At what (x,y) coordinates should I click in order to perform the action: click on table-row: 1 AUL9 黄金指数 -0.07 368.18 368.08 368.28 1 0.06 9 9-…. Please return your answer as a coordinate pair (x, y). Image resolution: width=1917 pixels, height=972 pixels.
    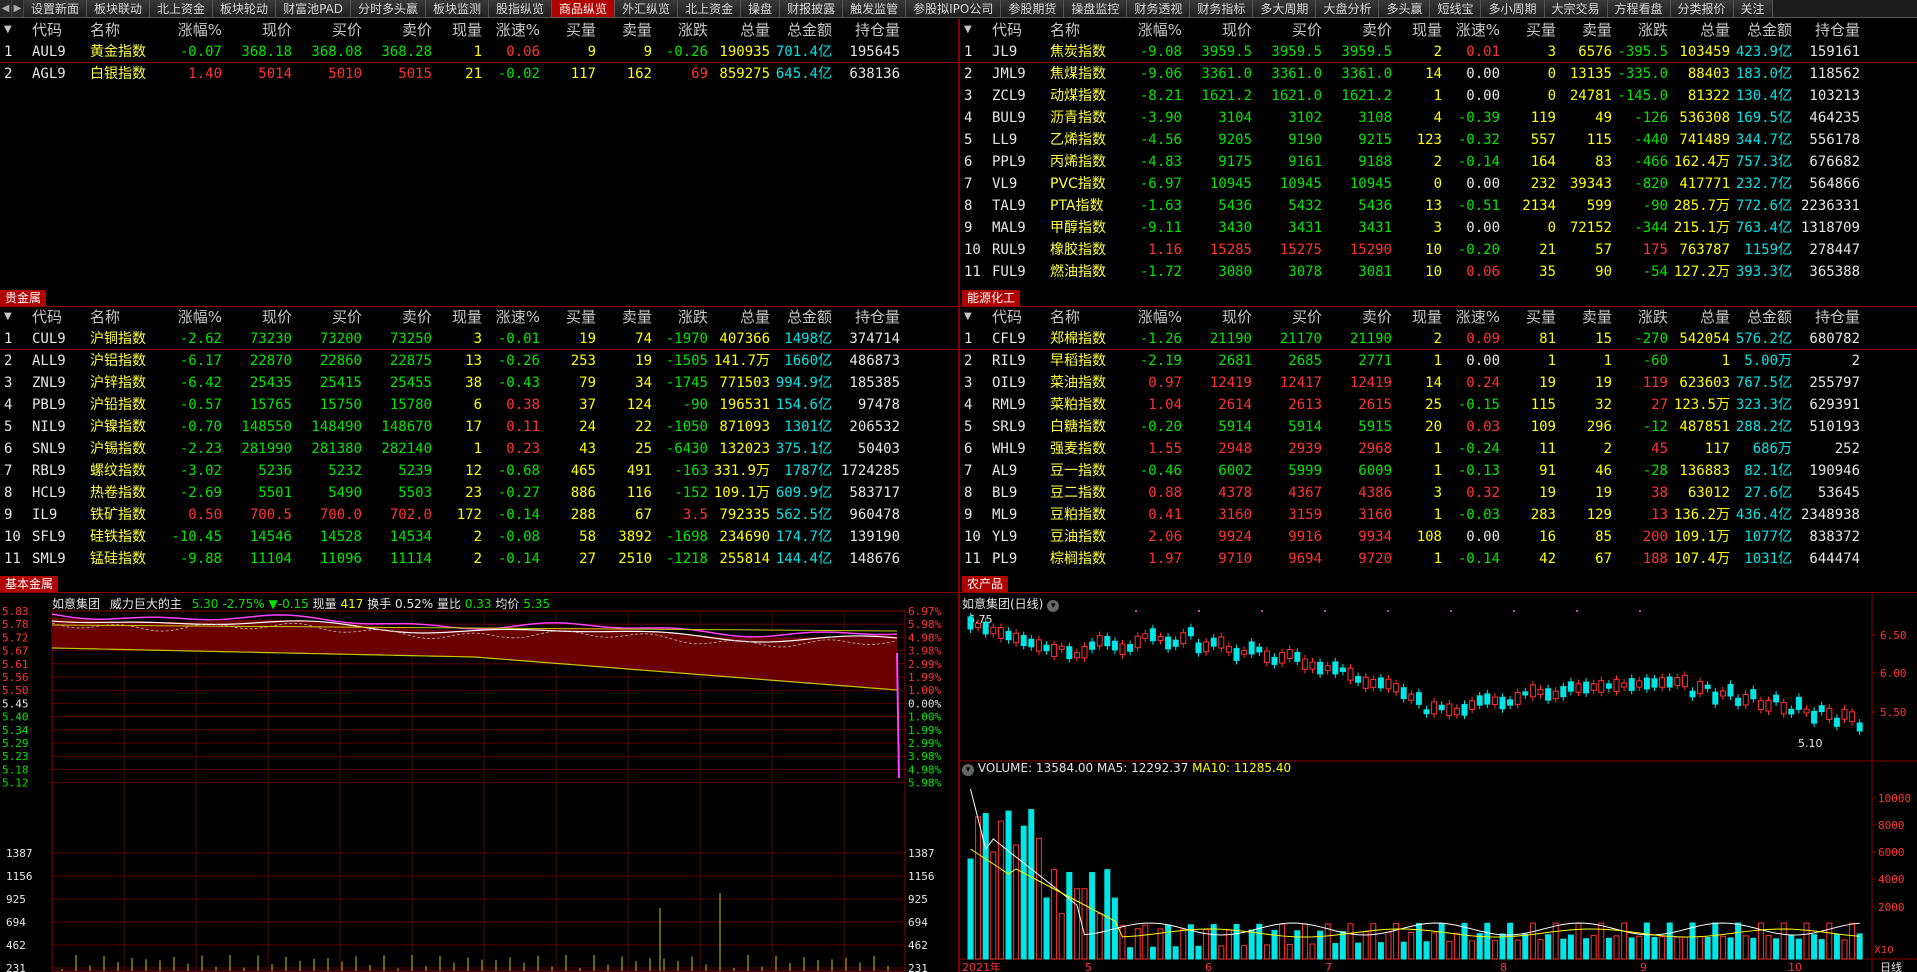
    Looking at the image, I should click on (479, 52).